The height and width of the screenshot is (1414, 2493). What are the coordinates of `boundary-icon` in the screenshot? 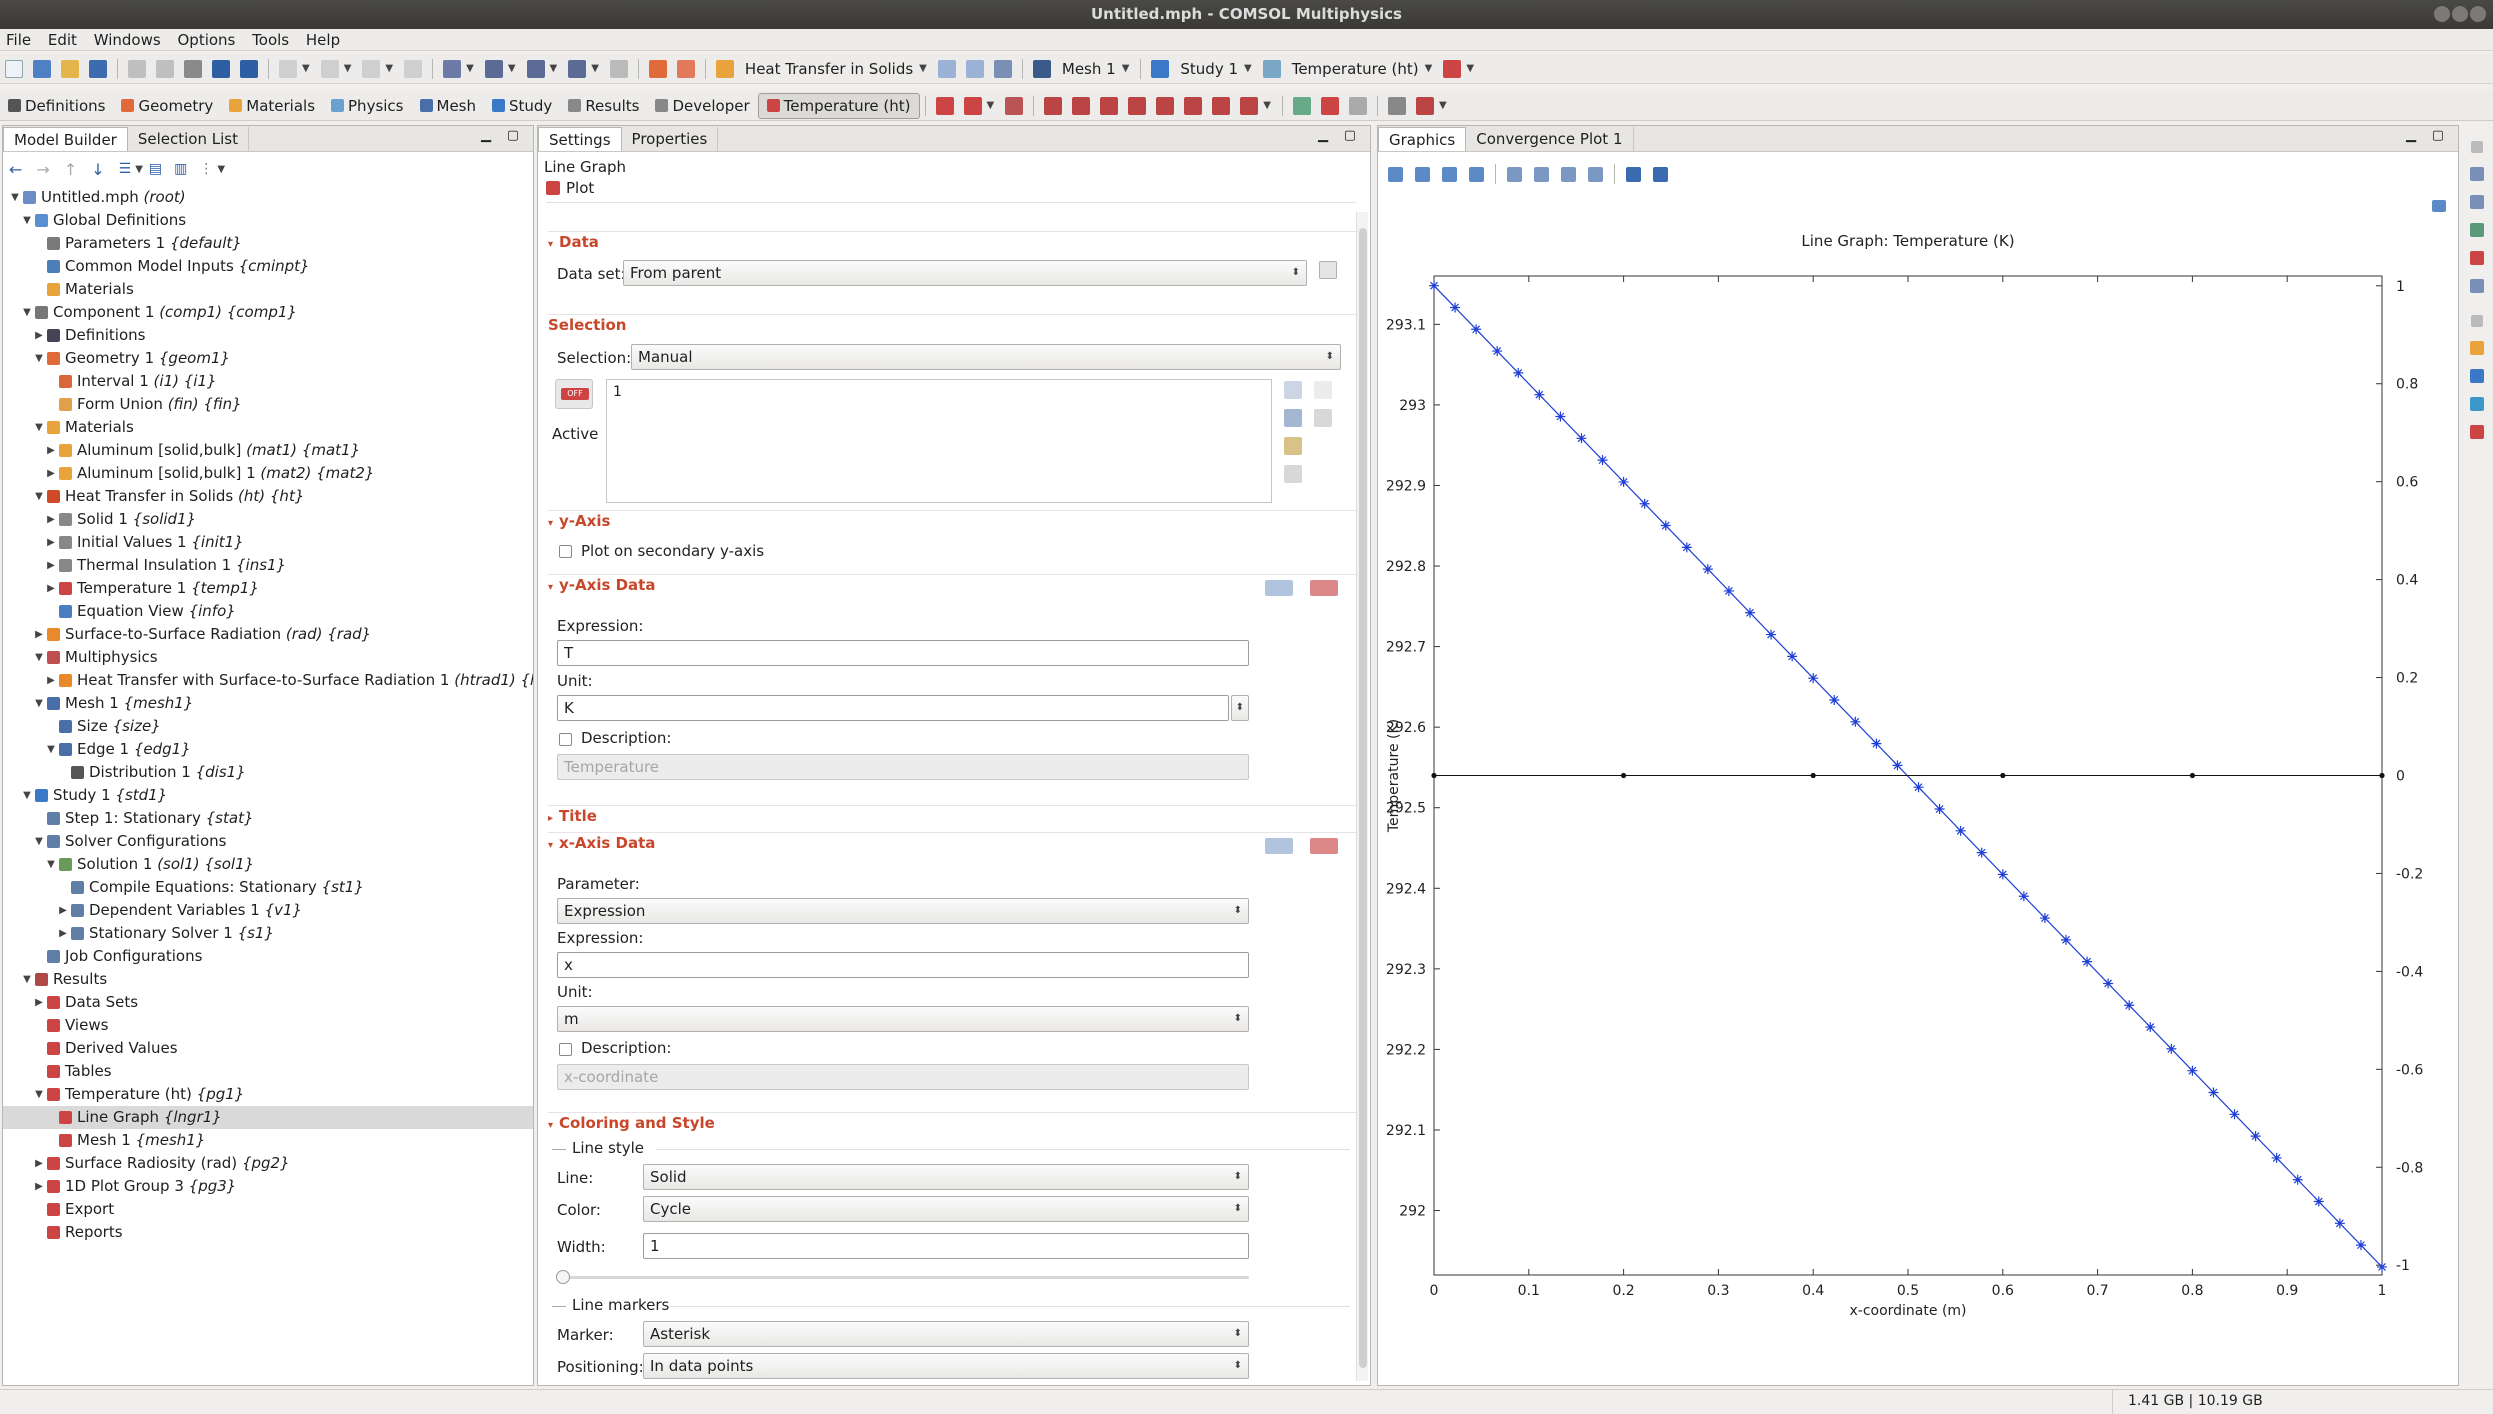 It's located at (974, 68).